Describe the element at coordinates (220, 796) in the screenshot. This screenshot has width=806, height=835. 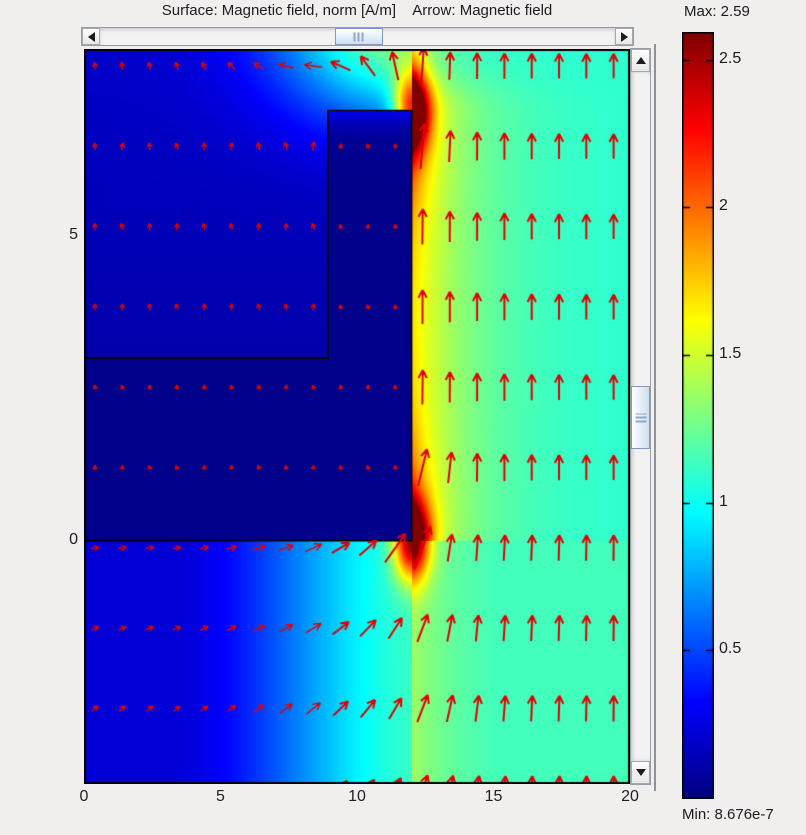
I see `x-axis-tick-label: 5` at that location.